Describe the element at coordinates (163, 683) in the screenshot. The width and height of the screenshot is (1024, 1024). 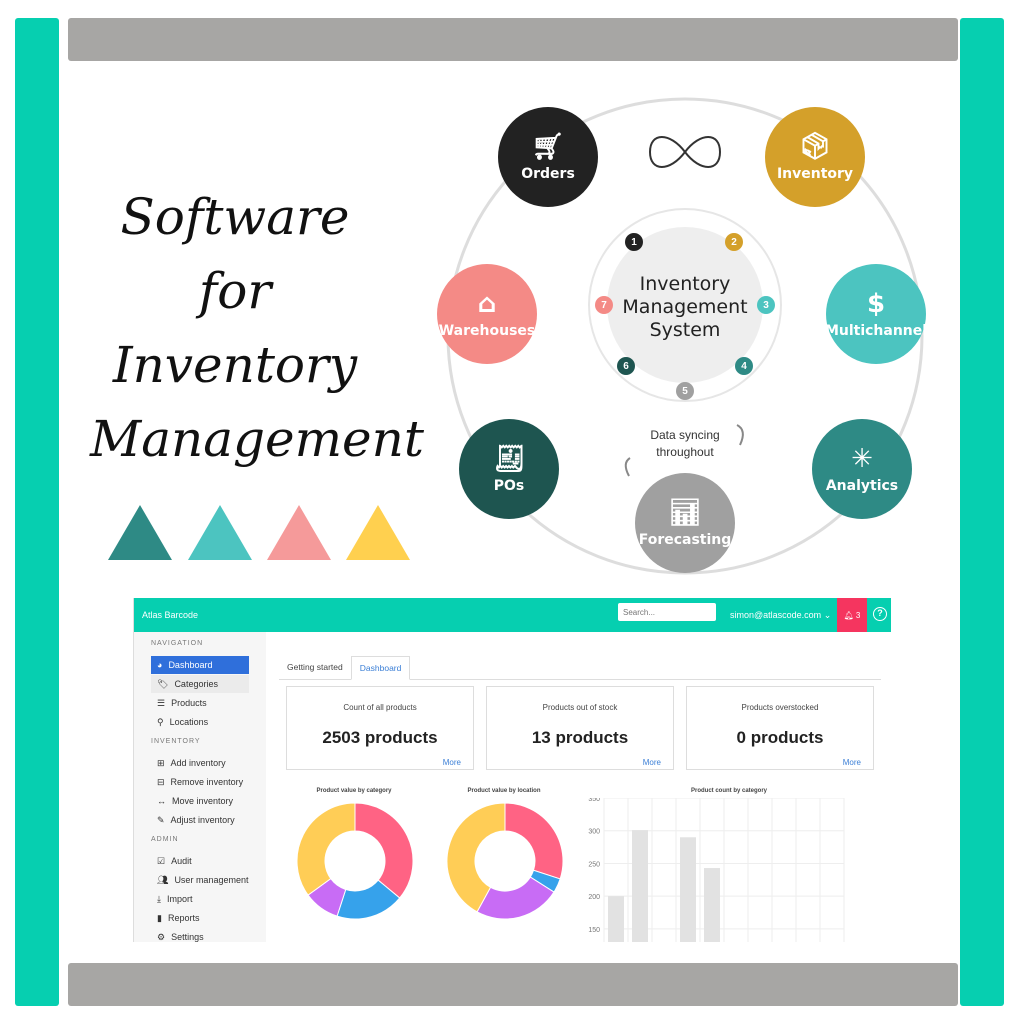
I see `categories-icon: 🏷︎` at that location.